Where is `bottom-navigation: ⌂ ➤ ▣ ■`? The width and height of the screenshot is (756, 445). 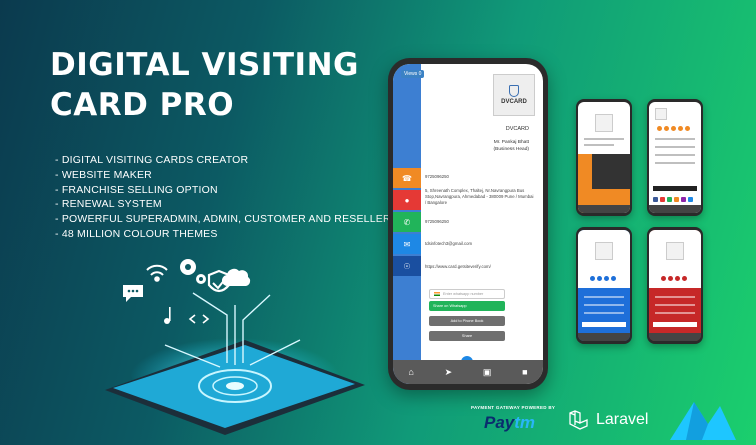 bottom-navigation: ⌂ ➤ ▣ ■ is located at coordinates (468, 372).